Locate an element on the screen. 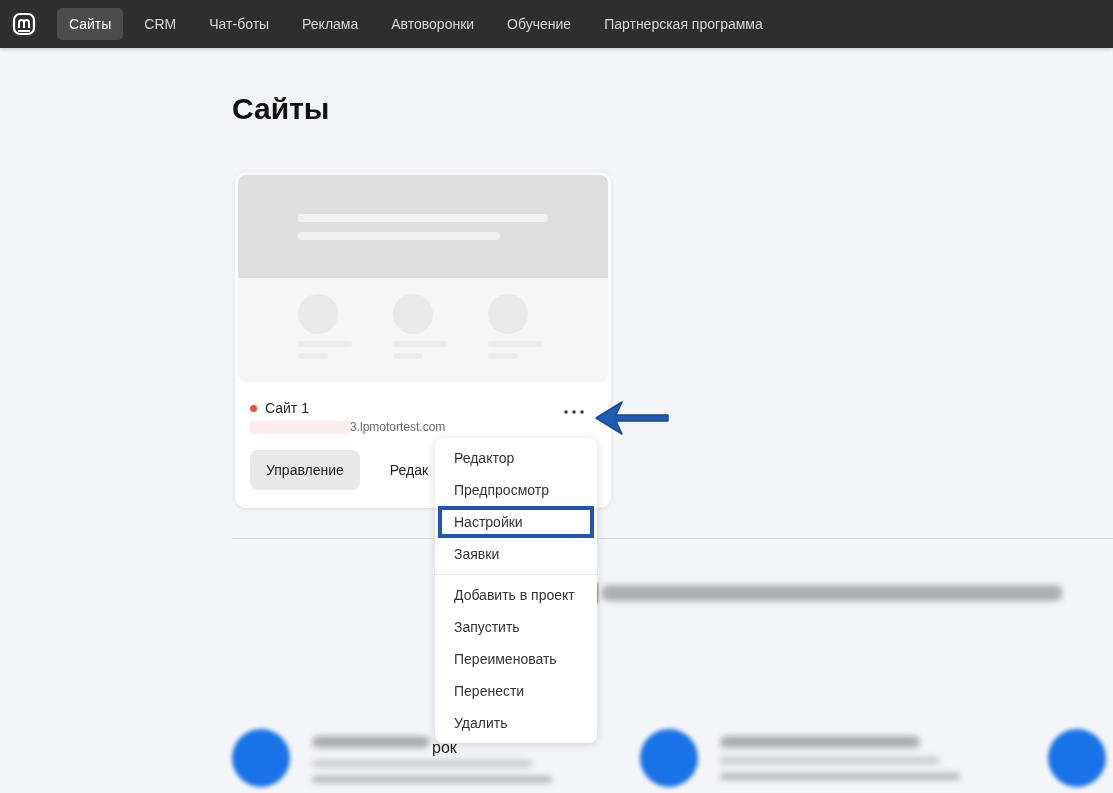 Image resolution: width=1113 pixels, height=793 pixels. nav-tab: Автоворонки is located at coordinates (433, 24).